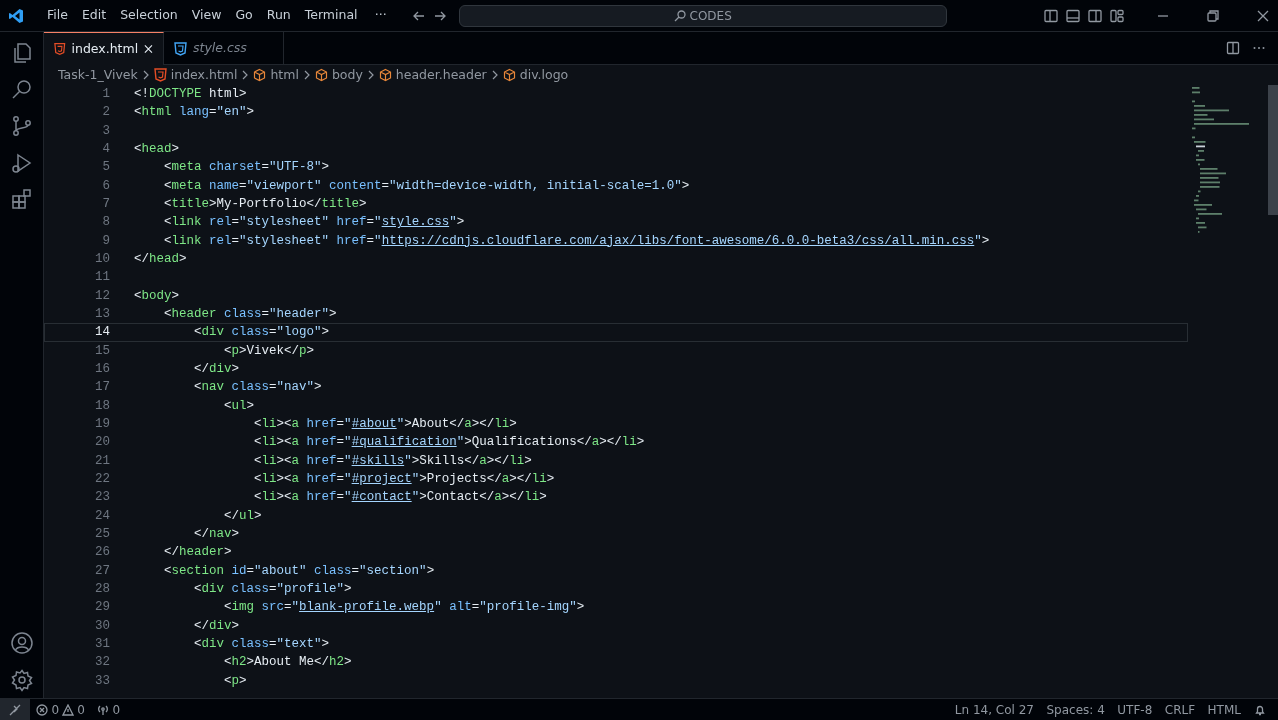 This screenshot has width=1278, height=720. Describe the element at coordinates (680, 15) in the screenshot. I see `search-icon` at that location.